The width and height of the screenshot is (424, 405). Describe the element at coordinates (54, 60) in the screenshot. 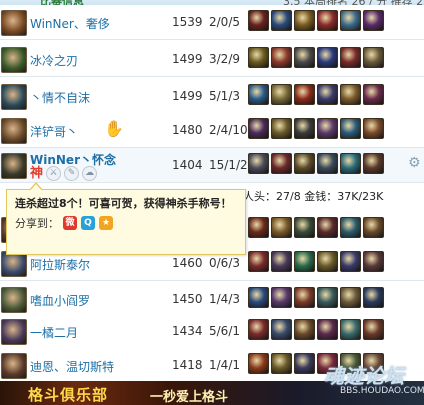

I see `player-name: 冰冷之刃` at that location.